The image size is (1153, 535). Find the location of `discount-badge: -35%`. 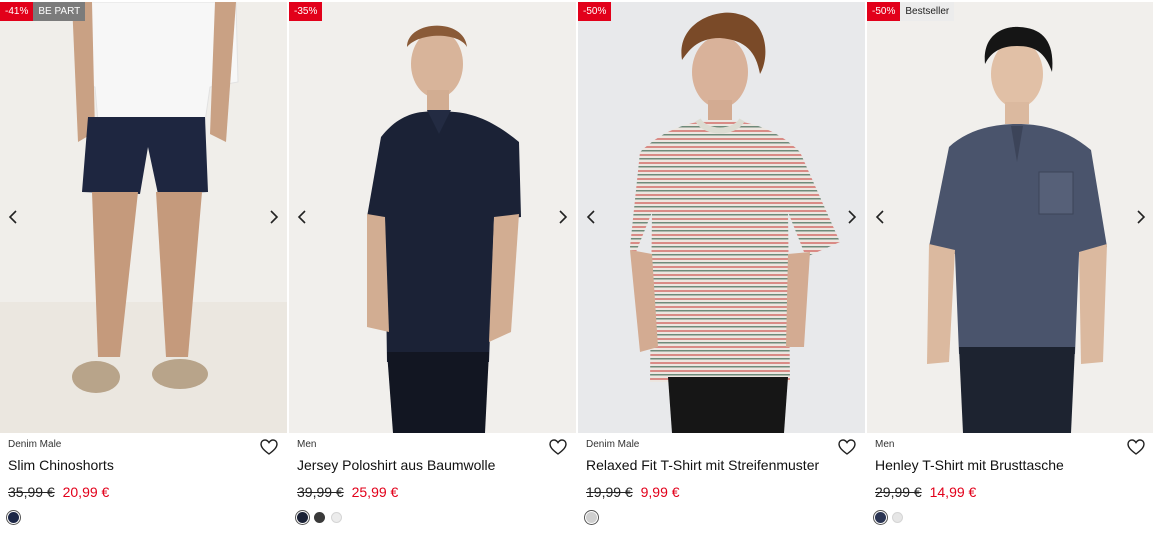

discount-badge: -35% is located at coordinates (306, 11).